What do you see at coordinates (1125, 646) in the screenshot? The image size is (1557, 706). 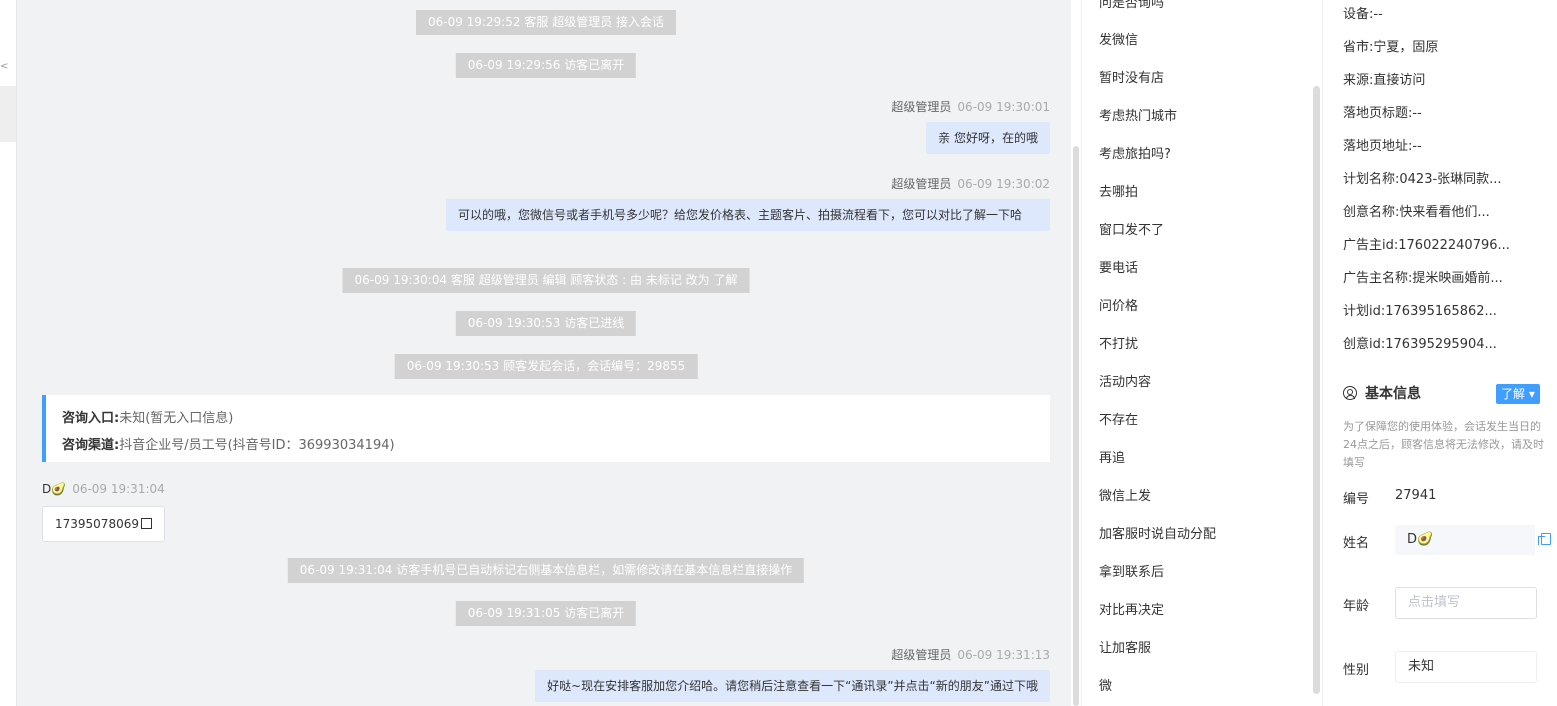 I see `quick-reply-item: 让加客服` at bounding box center [1125, 646].